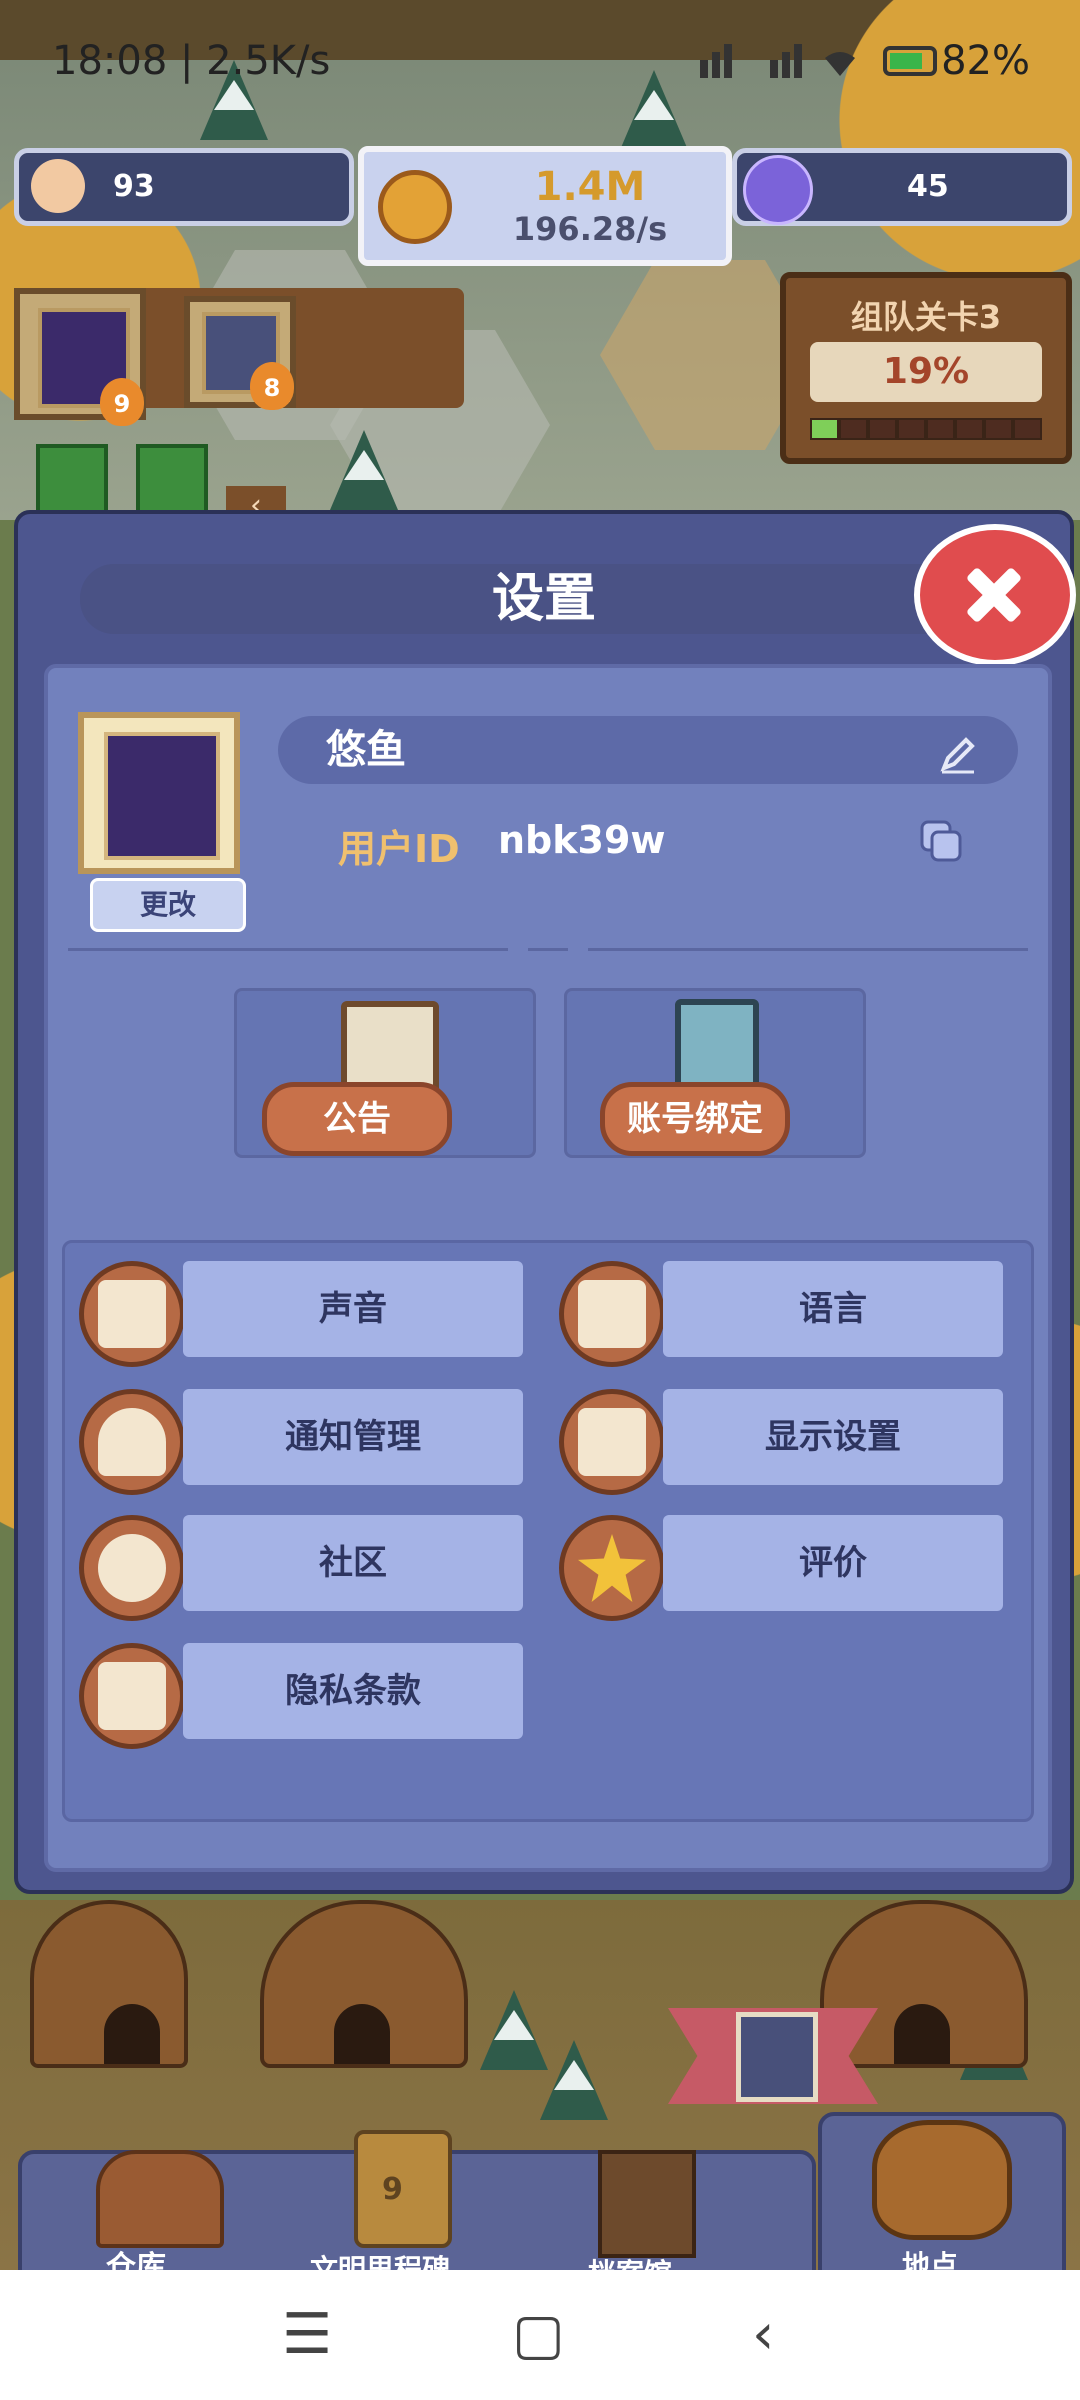  I want to click on dialog-title: 设置, so click(543, 599).